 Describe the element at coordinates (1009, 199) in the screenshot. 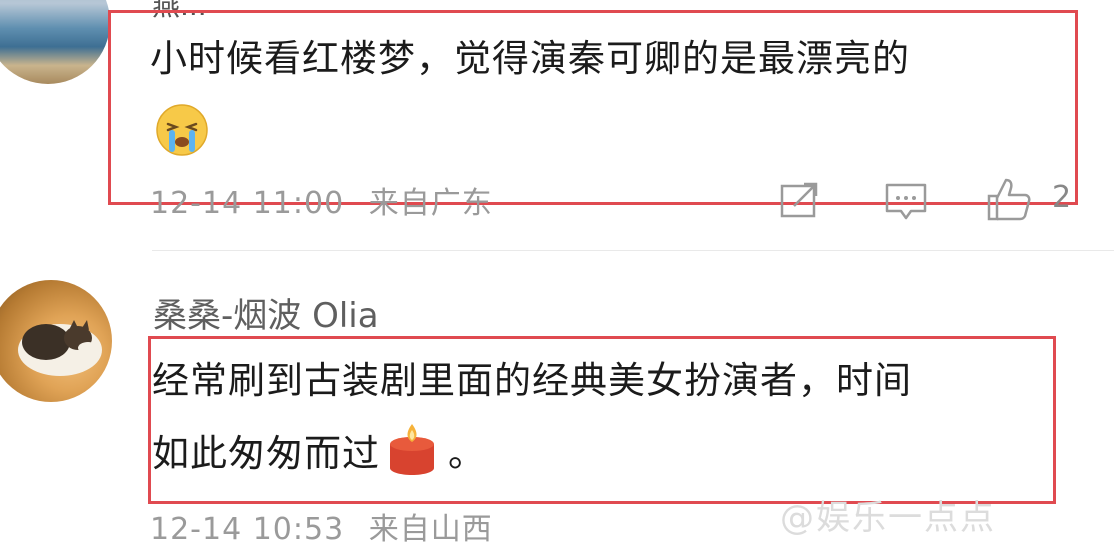

I see `thumbs-up-icon` at that location.